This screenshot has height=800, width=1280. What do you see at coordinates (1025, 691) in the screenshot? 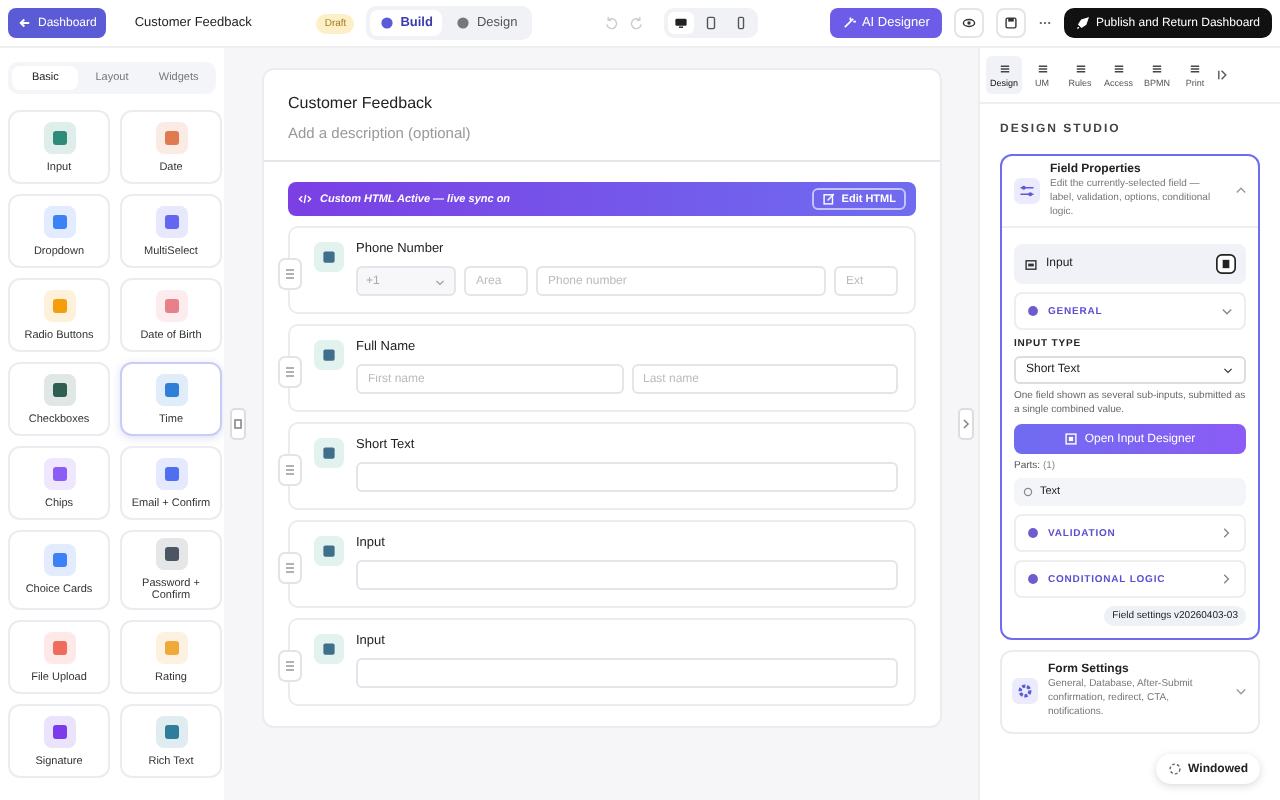
I see `gear-icon` at bounding box center [1025, 691].